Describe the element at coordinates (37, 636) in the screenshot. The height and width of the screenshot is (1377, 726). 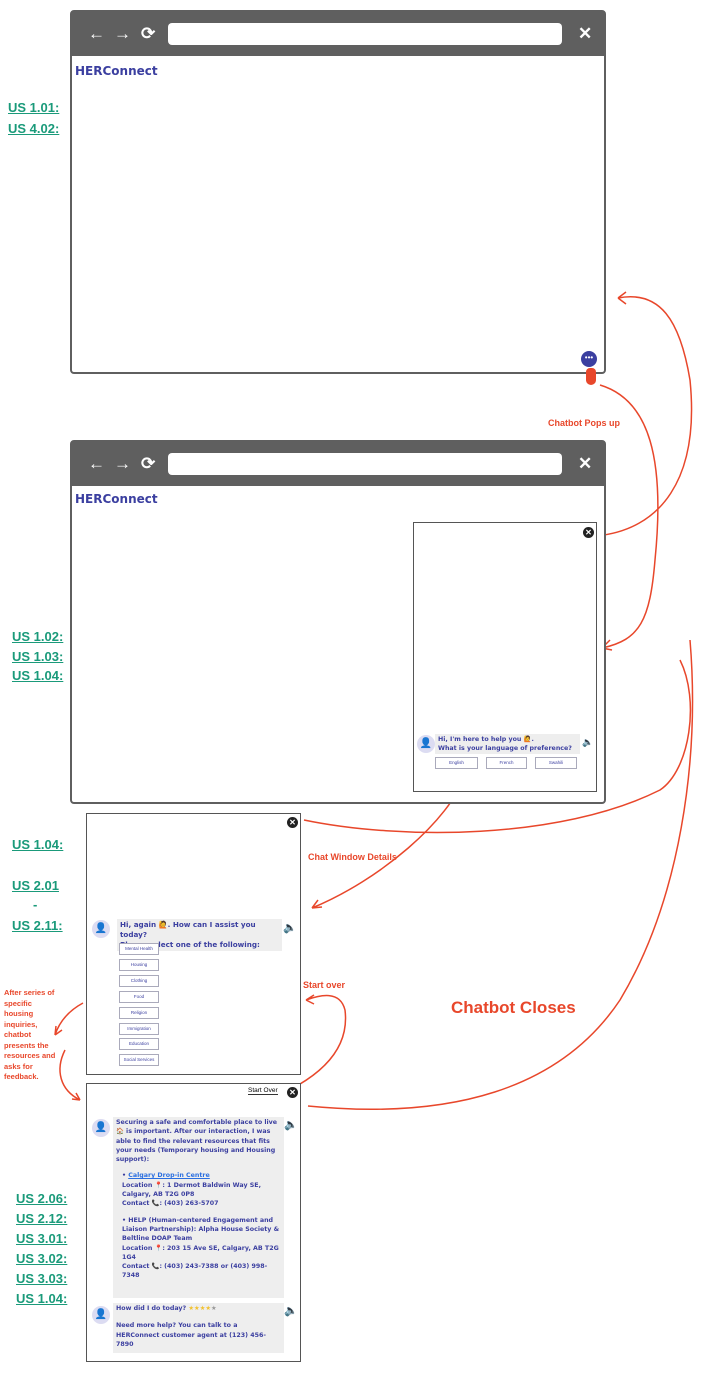
I see `story-label: US 1.02:` at that location.